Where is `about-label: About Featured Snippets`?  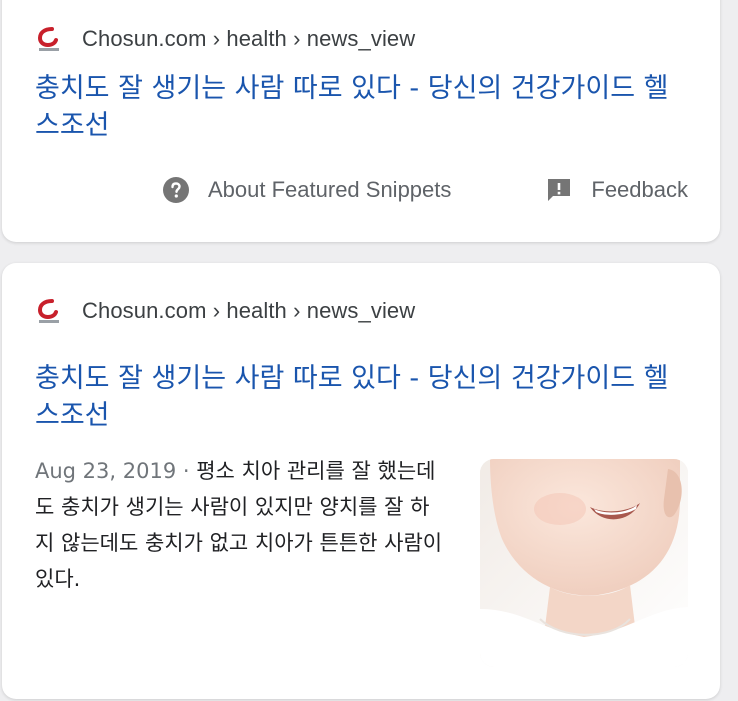
about-label: About Featured Snippets is located at coordinates (330, 189).